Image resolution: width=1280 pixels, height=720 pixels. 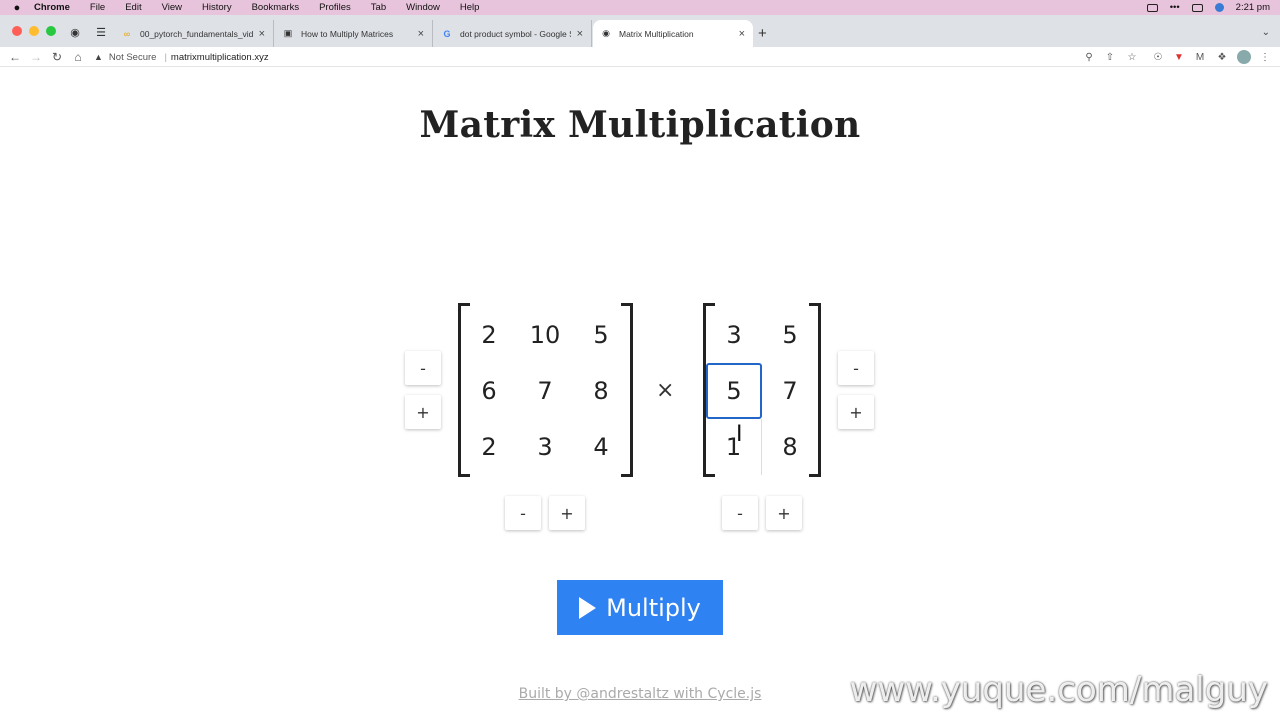 I want to click on matrix-b-add-column-button: +, so click(x=784, y=513).